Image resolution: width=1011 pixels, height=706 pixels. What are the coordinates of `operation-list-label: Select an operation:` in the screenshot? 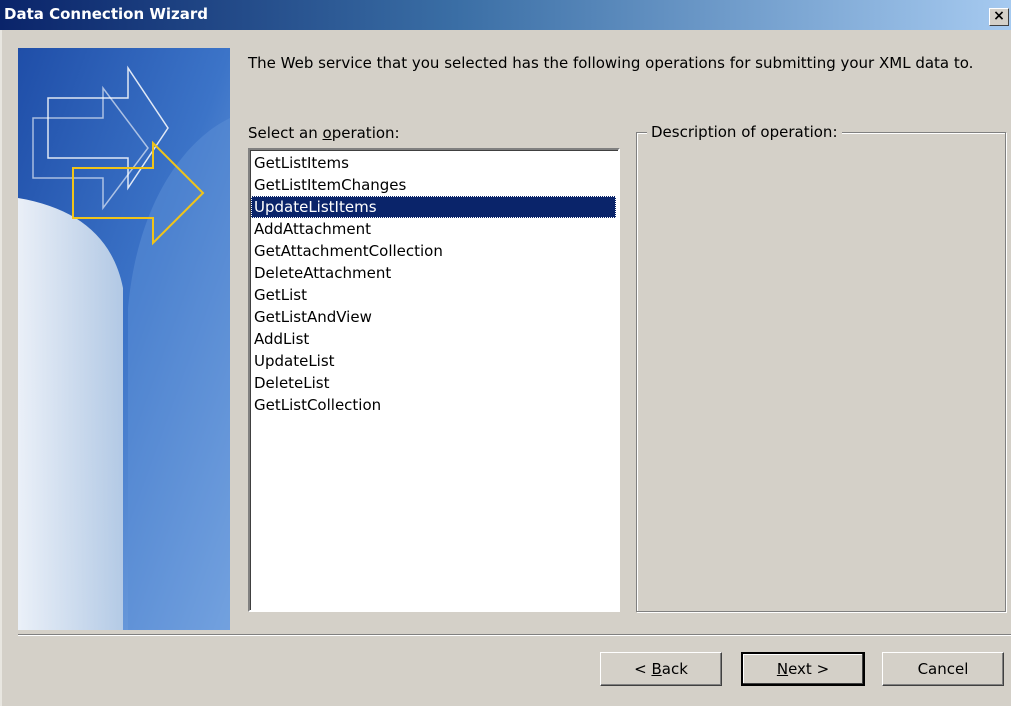 It's located at (324, 133).